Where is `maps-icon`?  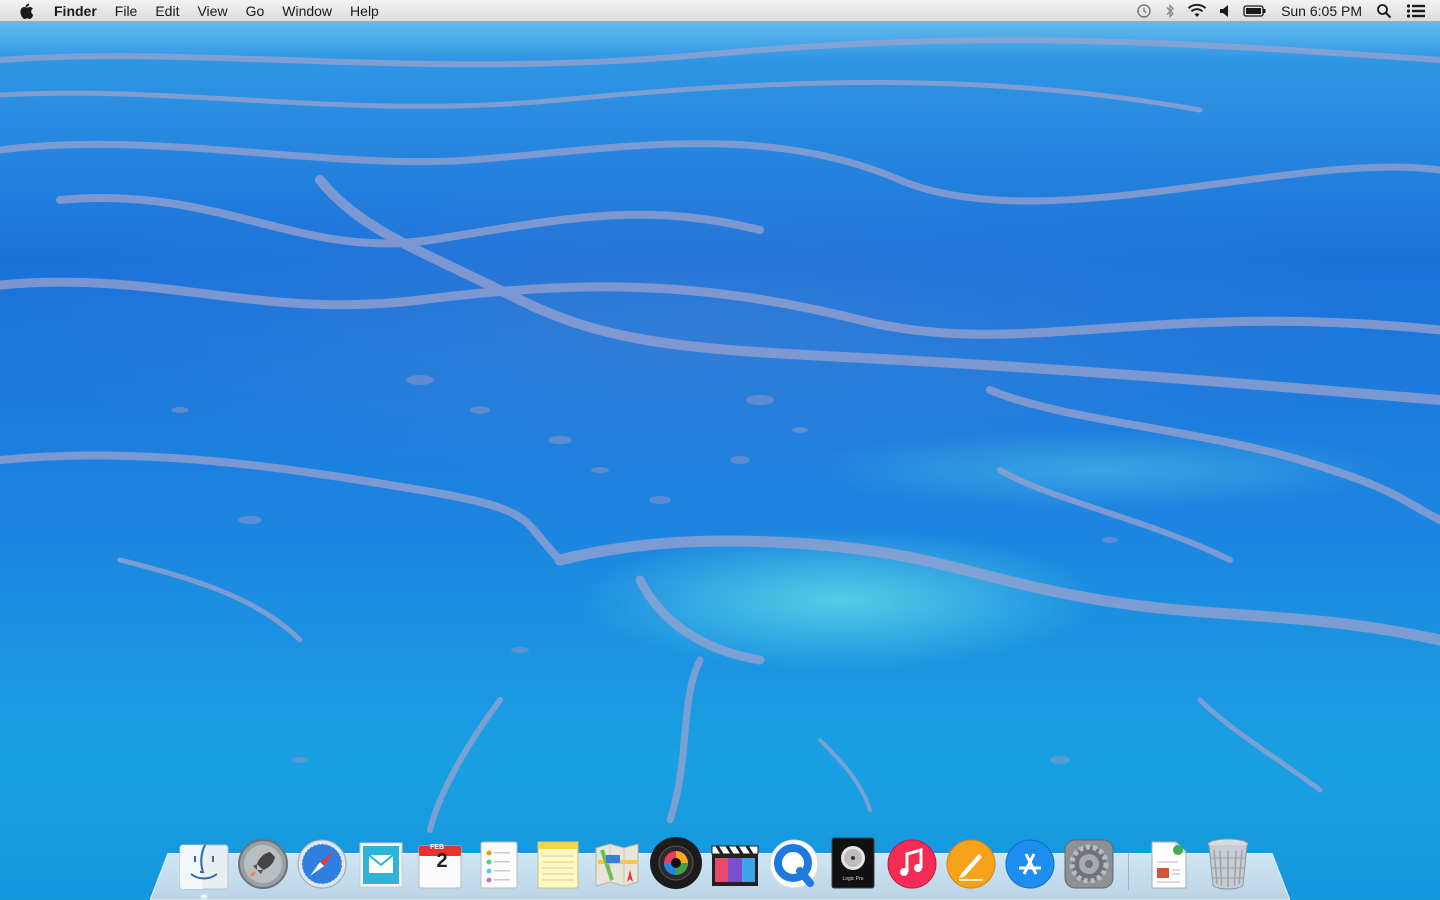
maps-icon is located at coordinates (617, 865).